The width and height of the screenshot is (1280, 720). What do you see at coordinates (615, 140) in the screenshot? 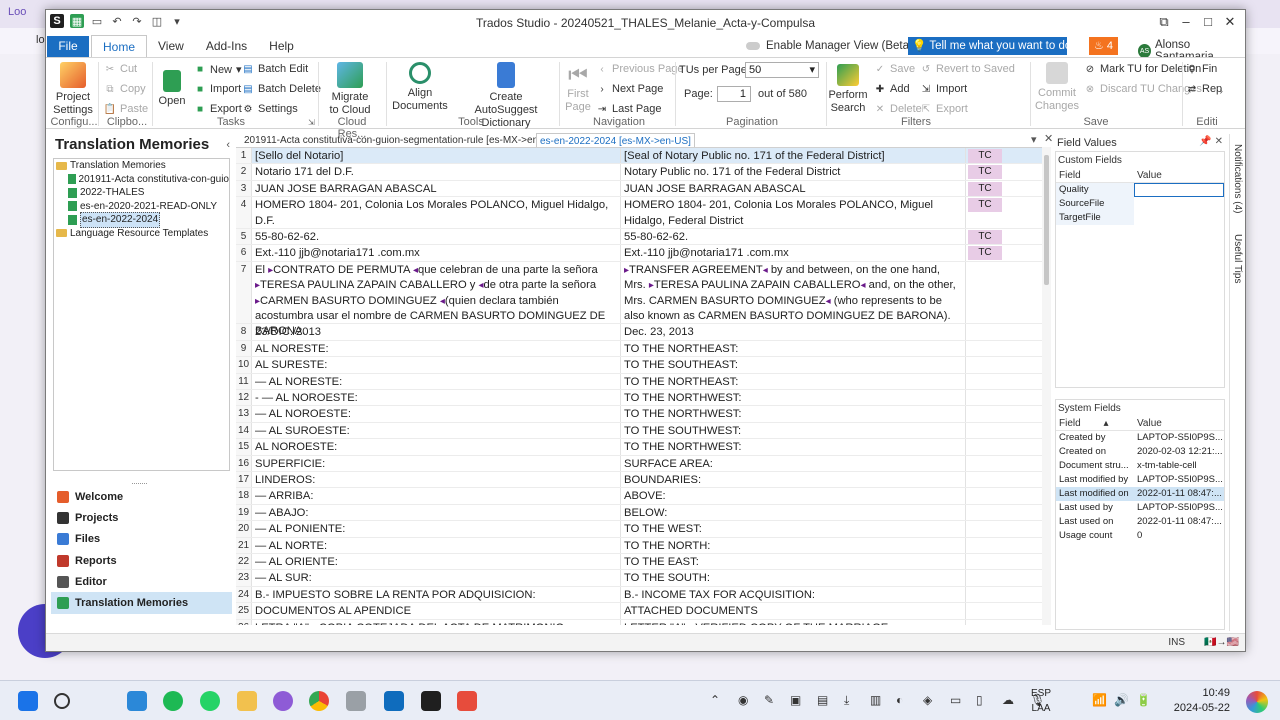
I see `doc-tab-es-en-2022-2024: es-en-2022-2024 [es-MX->en-US]` at bounding box center [615, 140].